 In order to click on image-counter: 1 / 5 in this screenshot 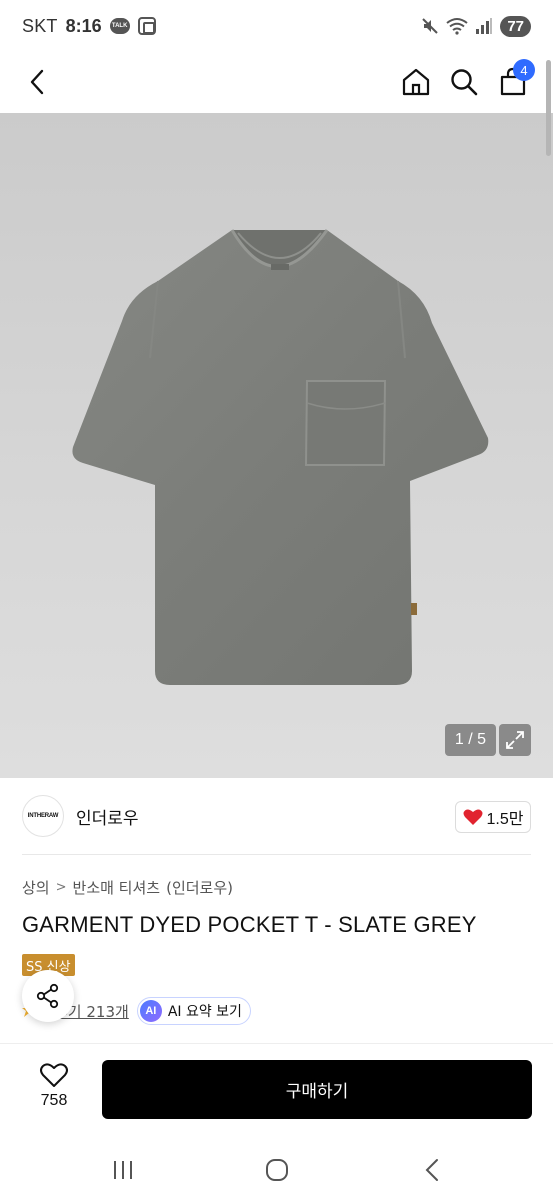, I will do `click(470, 740)`.